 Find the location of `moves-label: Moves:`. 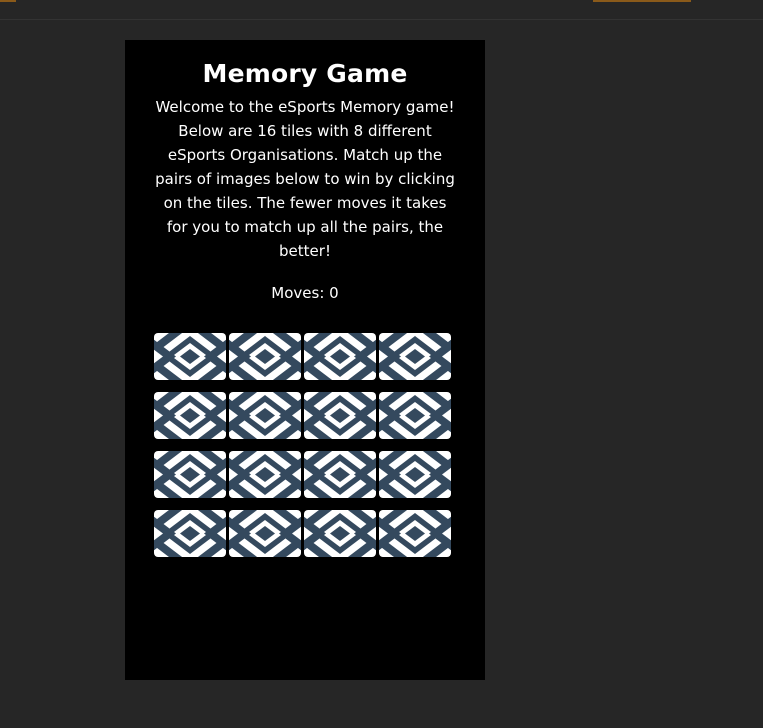

moves-label: Moves: is located at coordinates (298, 293).